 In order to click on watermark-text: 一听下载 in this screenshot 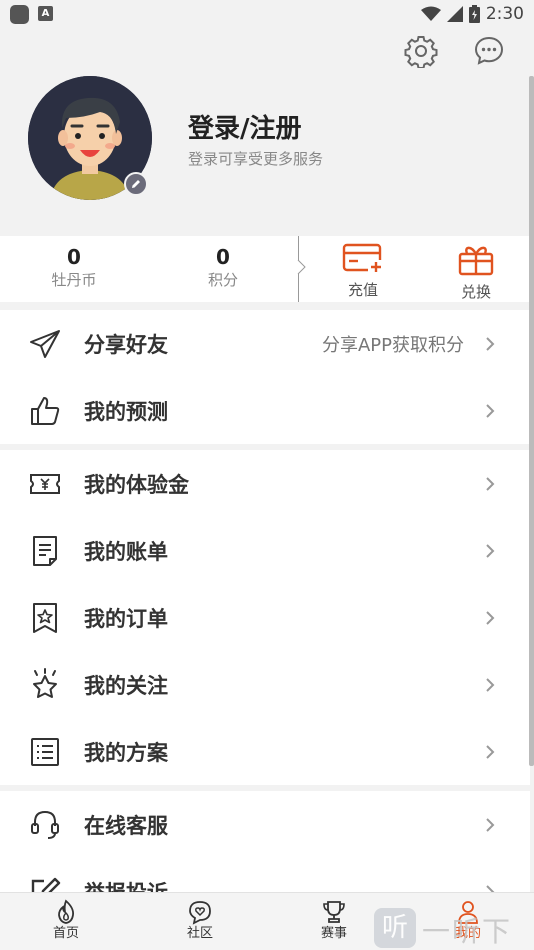, I will do `click(467, 931)`.